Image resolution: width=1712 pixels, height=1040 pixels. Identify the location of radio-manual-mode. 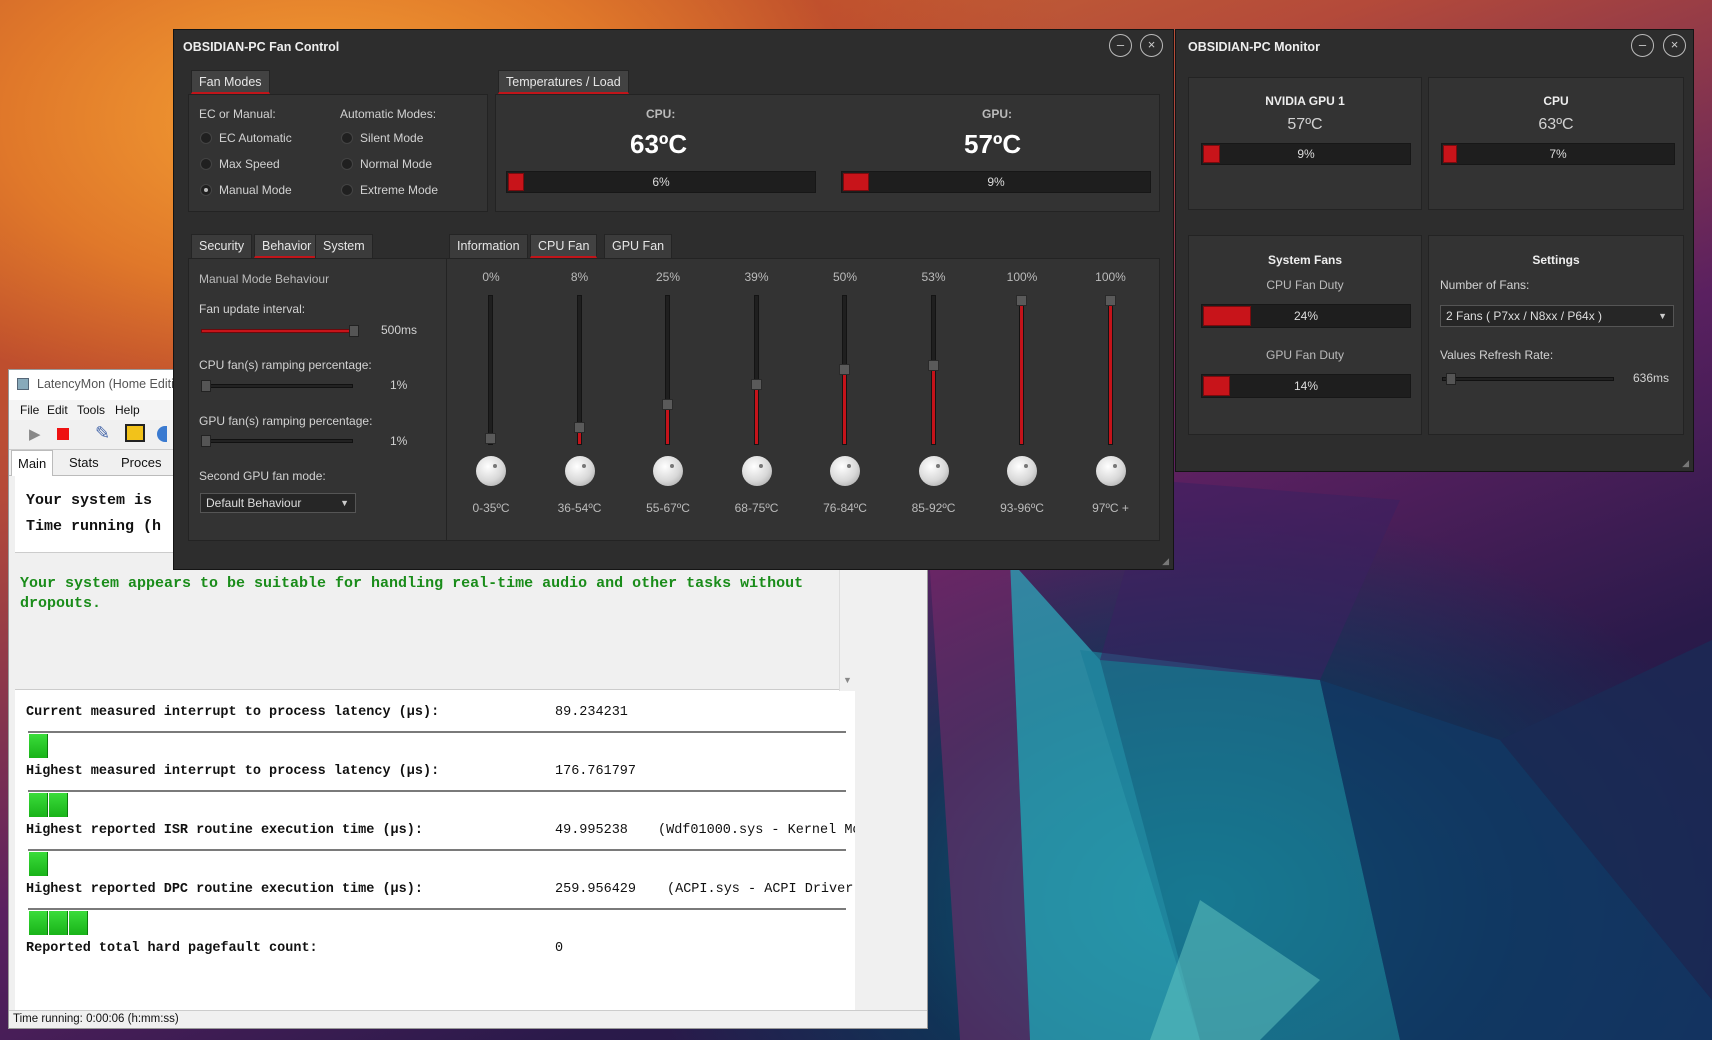
(206, 190).